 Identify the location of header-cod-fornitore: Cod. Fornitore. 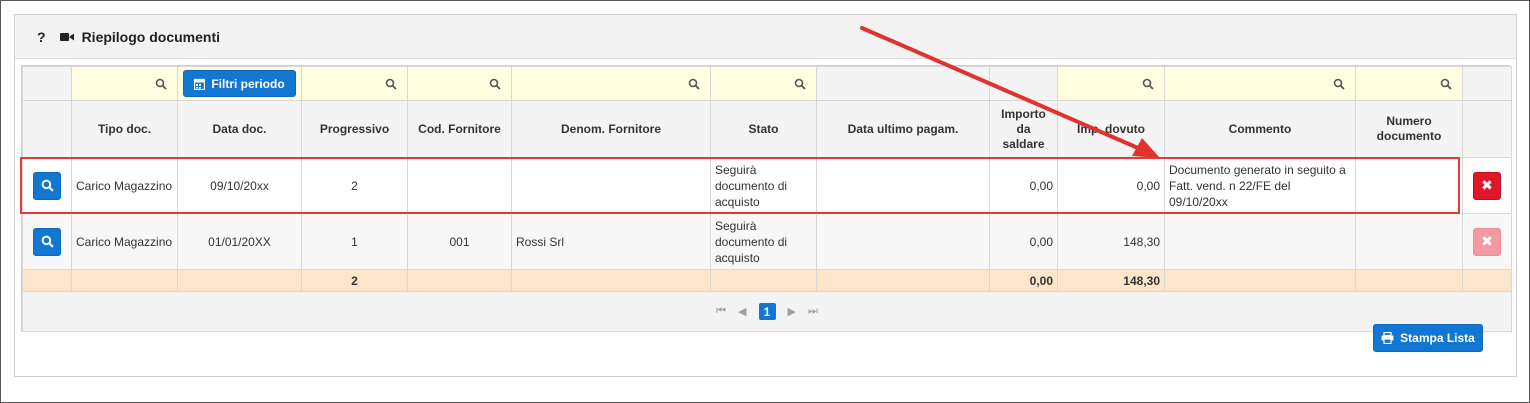
(459, 129).